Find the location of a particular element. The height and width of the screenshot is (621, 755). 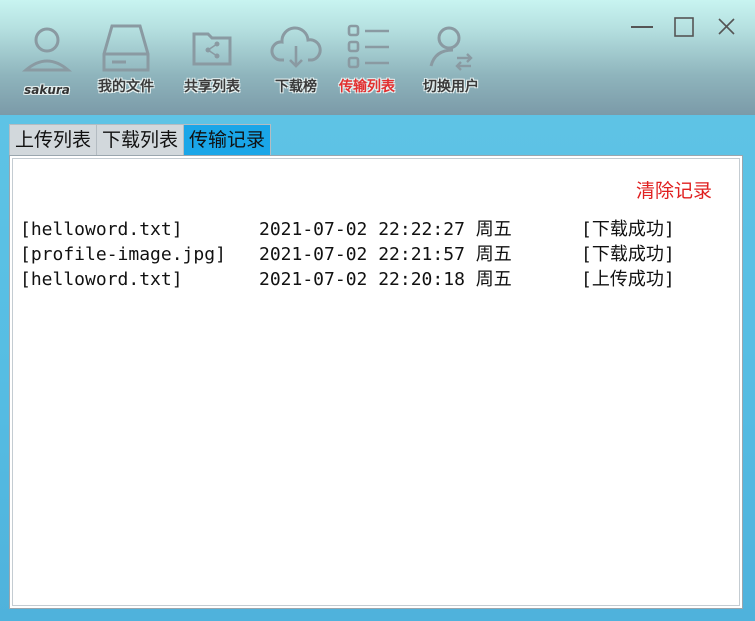

cloud-download-icon is located at coordinates (296, 48).